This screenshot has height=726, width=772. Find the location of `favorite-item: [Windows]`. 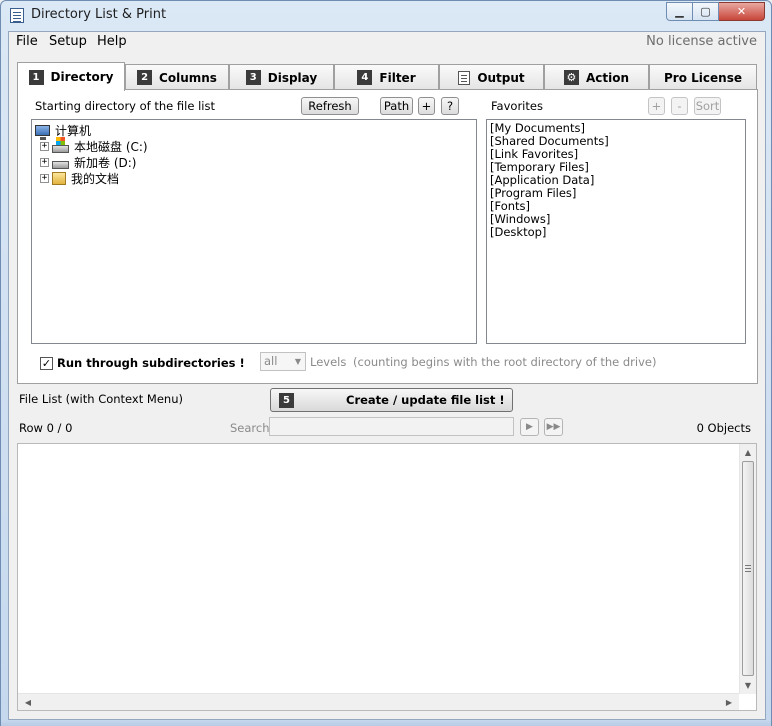

favorite-item: [Windows] is located at coordinates (520, 219).